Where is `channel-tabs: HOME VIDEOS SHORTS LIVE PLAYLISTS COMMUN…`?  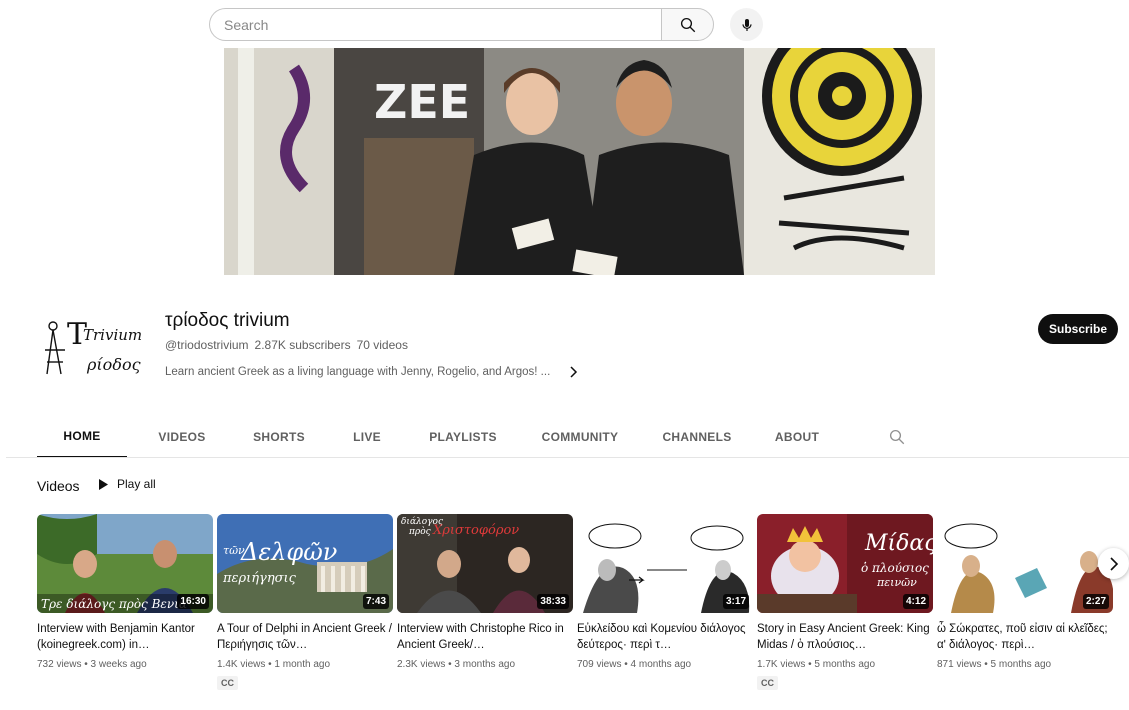
channel-tabs: HOME VIDEOS SHORTS LIVE PLAYLISTS COMMUN… is located at coordinates (436, 437).